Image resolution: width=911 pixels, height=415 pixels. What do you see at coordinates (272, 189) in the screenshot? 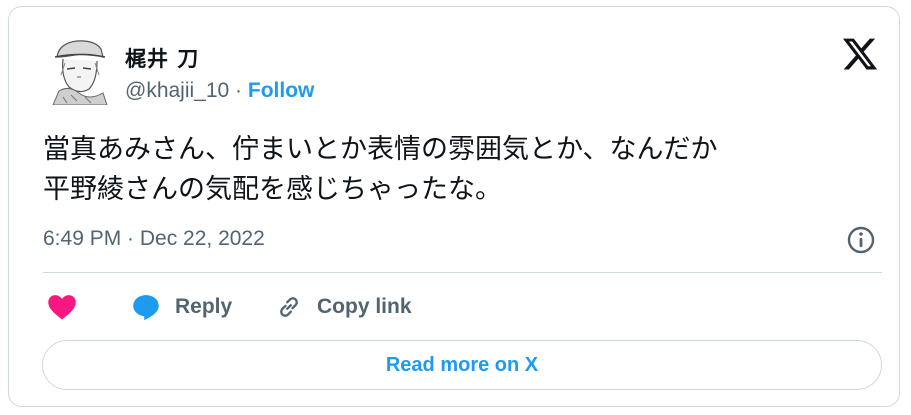
I see `tweet-text-line: 平野綾さんの気配を感じちゃったな。` at bounding box center [272, 189].